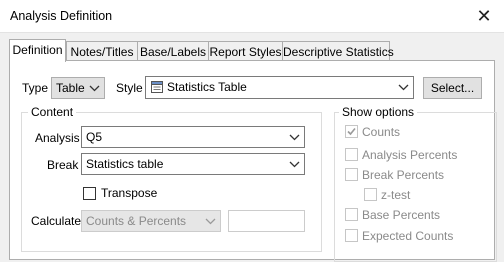 Image resolution: width=504 pixels, height=262 pixels. I want to click on close-button: ✕, so click(484, 16).